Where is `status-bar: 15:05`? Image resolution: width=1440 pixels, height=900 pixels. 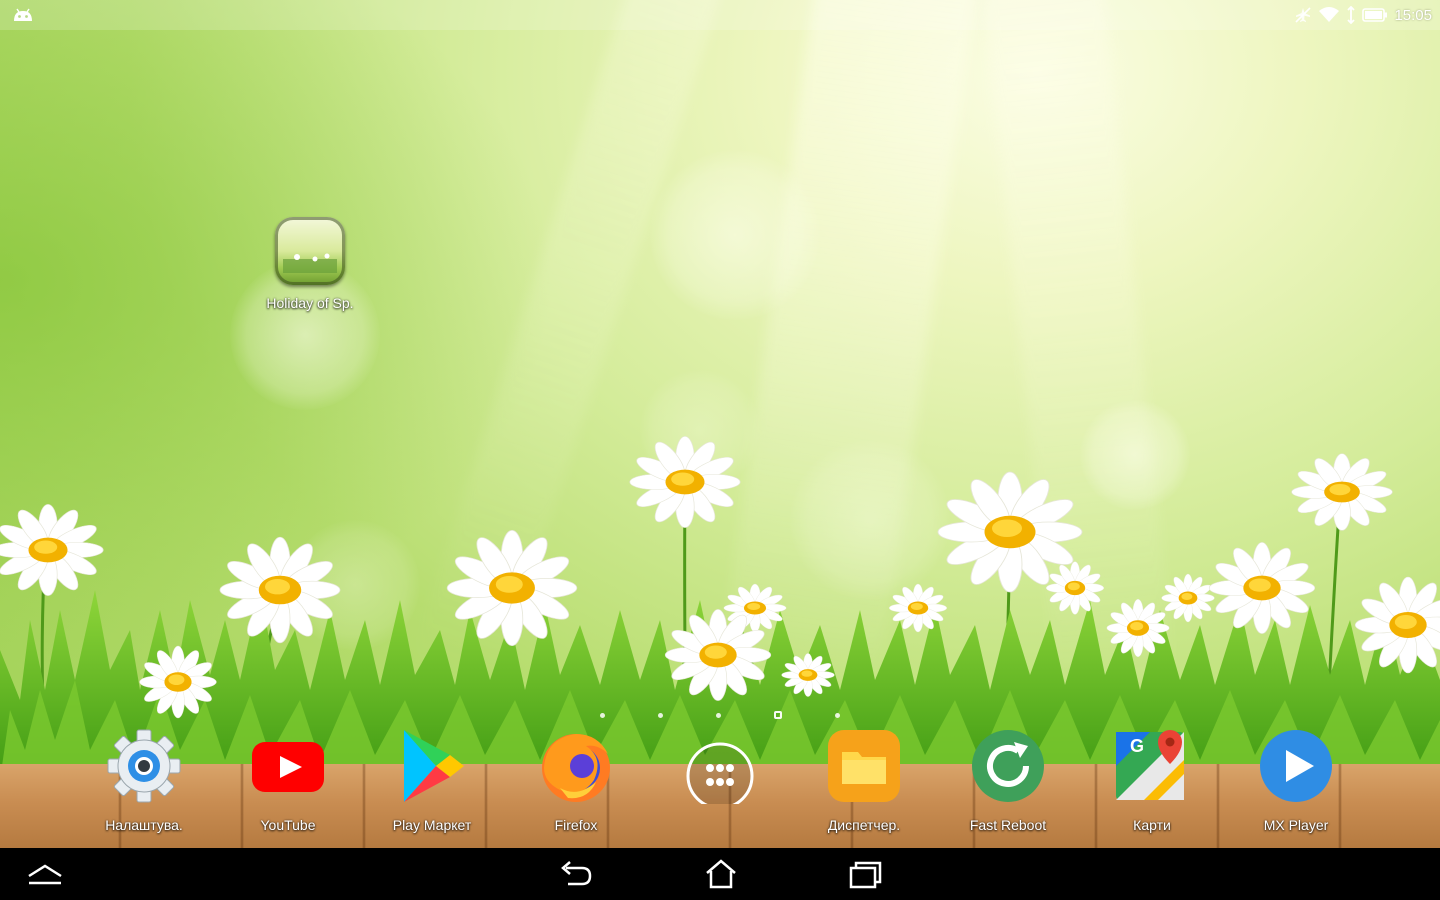
status-bar: 15:05 is located at coordinates (720, 15).